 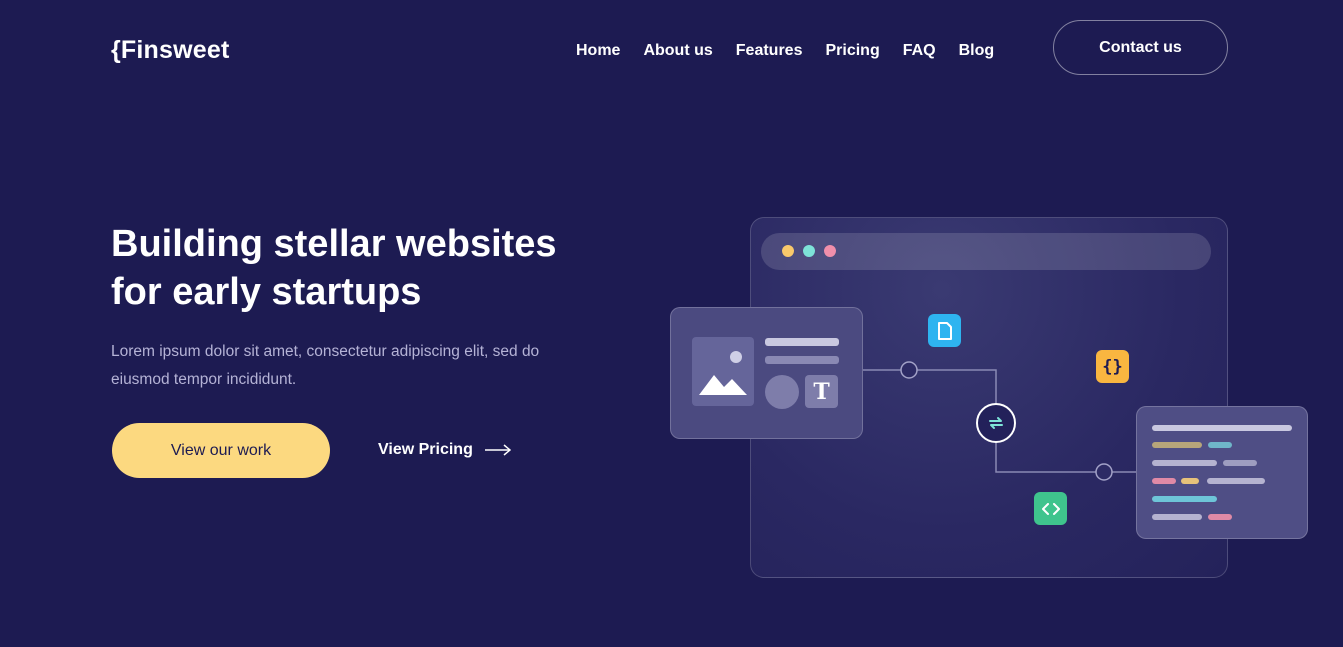 What do you see at coordinates (996, 423) in the screenshot?
I see `sync-icon` at bounding box center [996, 423].